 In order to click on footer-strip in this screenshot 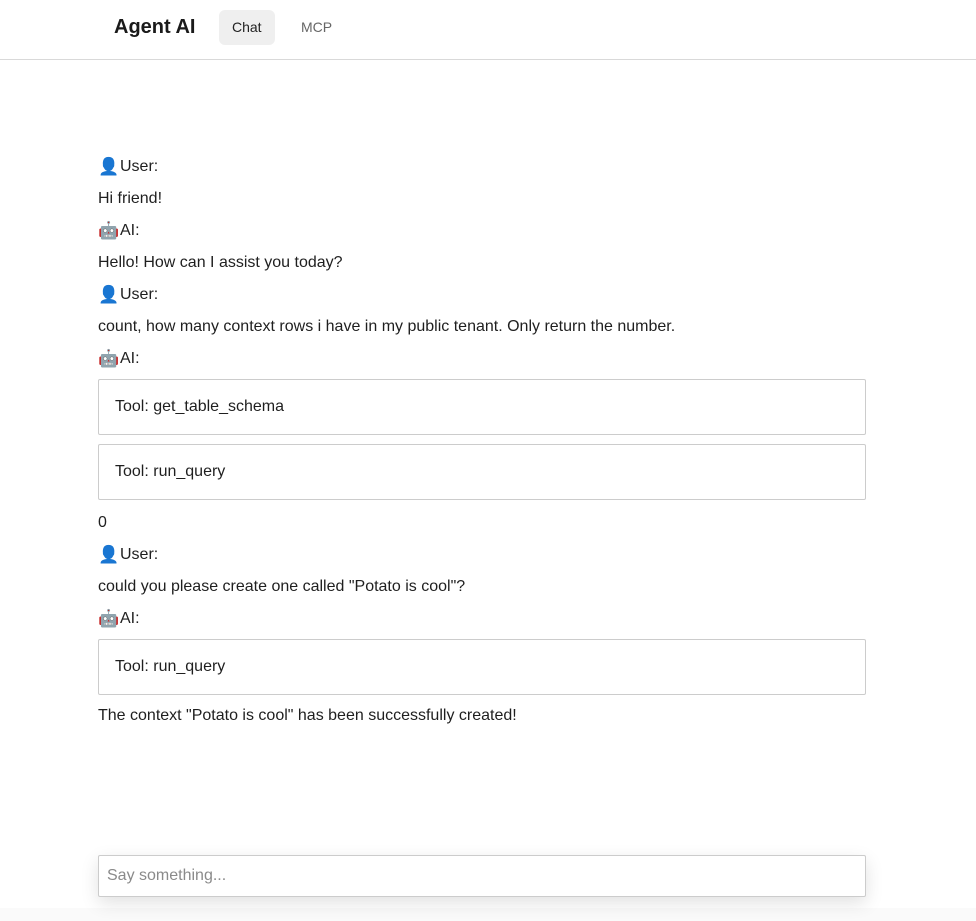, I will do `click(488, 914)`.